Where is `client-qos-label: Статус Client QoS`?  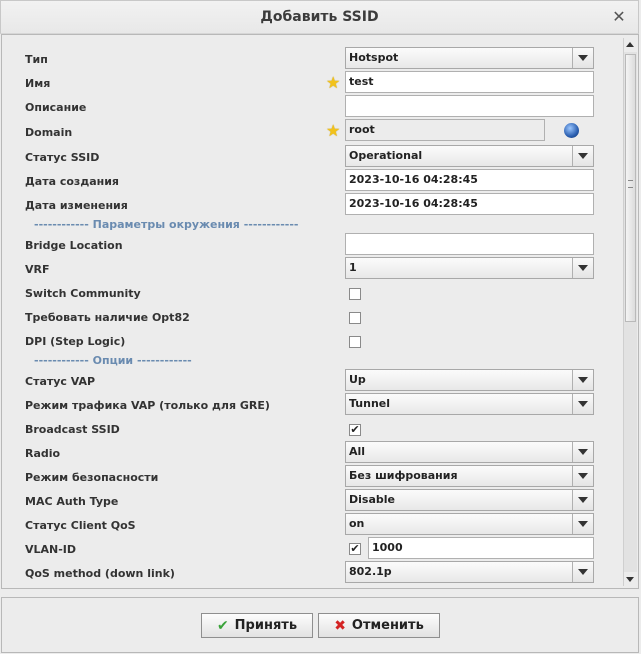 client-qos-label: Статус Client QoS is located at coordinates (80, 525).